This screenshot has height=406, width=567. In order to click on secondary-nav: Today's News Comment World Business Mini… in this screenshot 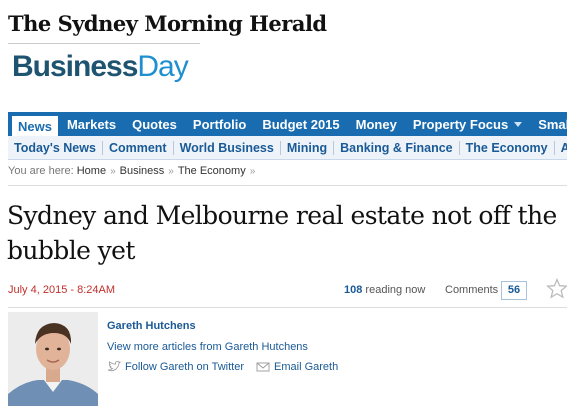, I will do `click(287, 148)`.